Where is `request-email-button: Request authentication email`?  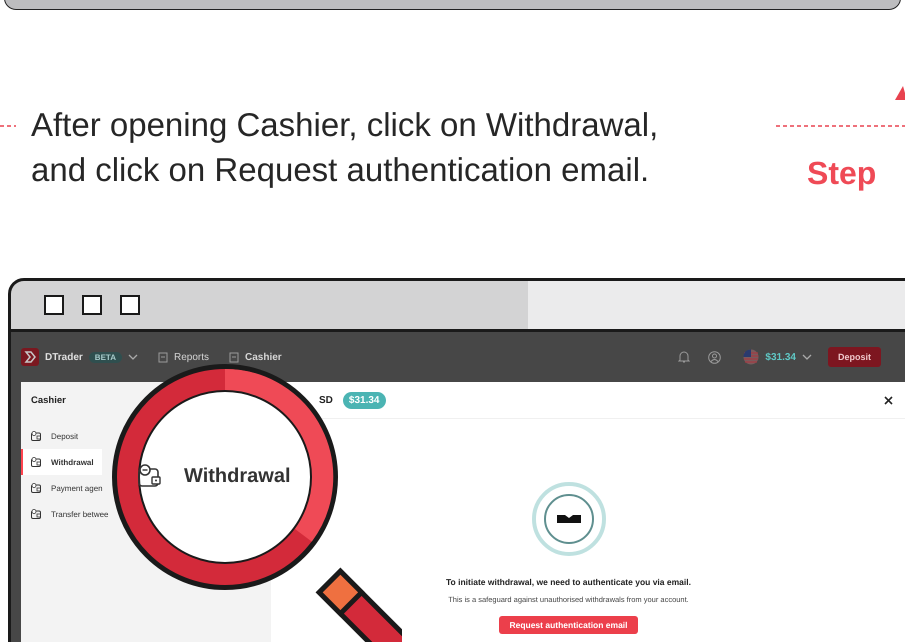 request-email-button: Request authentication email is located at coordinates (568, 625).